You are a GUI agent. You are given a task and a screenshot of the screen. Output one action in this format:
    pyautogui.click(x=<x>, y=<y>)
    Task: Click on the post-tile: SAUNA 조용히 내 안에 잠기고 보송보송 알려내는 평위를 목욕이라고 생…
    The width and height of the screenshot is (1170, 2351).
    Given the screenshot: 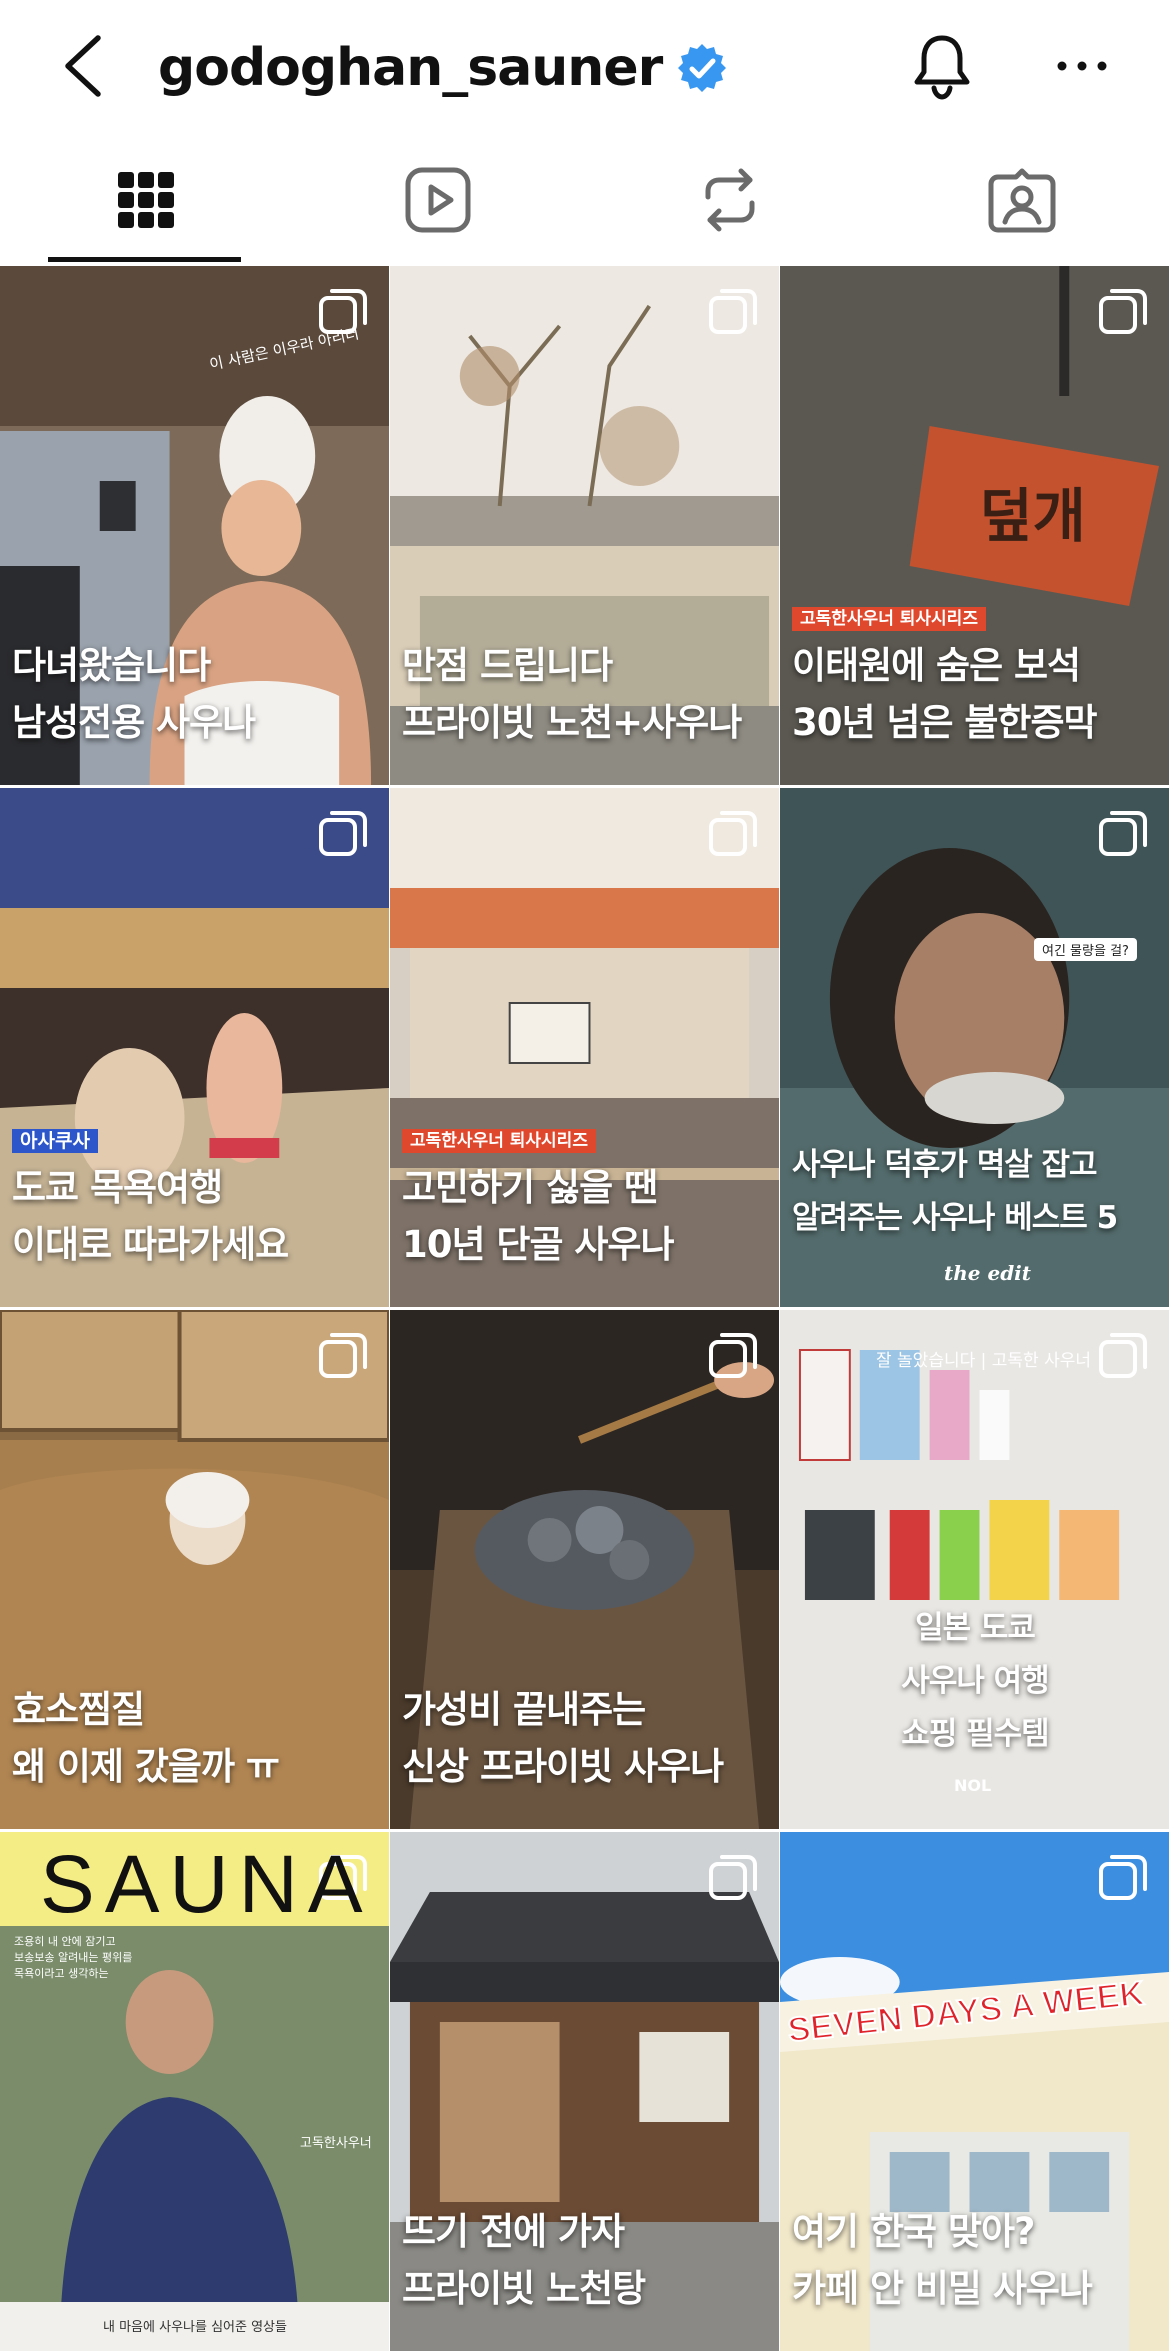 What is the action you would take?
    pyautogui.click(x=195, y=2091)
    